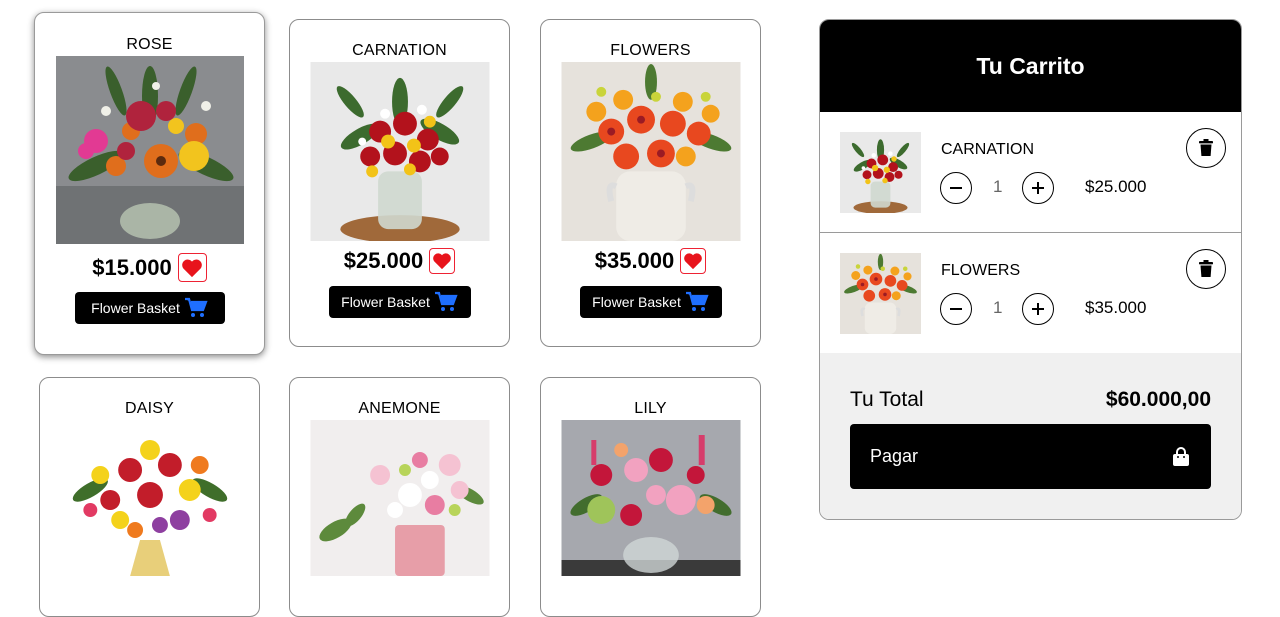  Describe the element at coordinates (149, 408) in the screenshot. I see `product-title: DAISY` at that location.